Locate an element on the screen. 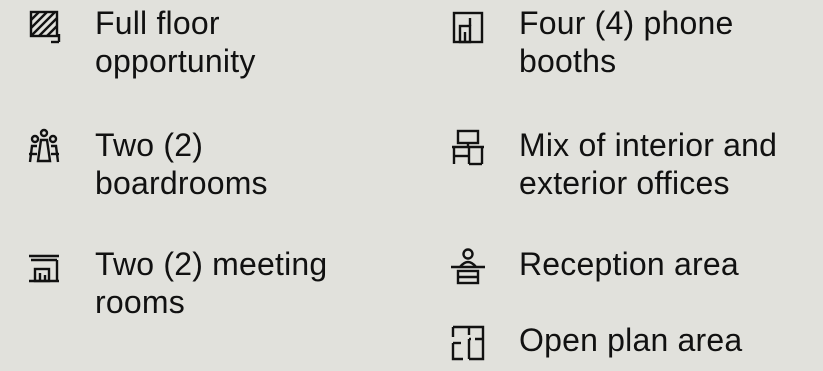 The width and height of the screenshot is (823, 371). feature-label: Two (2) meeting rooms is located at coordinates (211, 283).